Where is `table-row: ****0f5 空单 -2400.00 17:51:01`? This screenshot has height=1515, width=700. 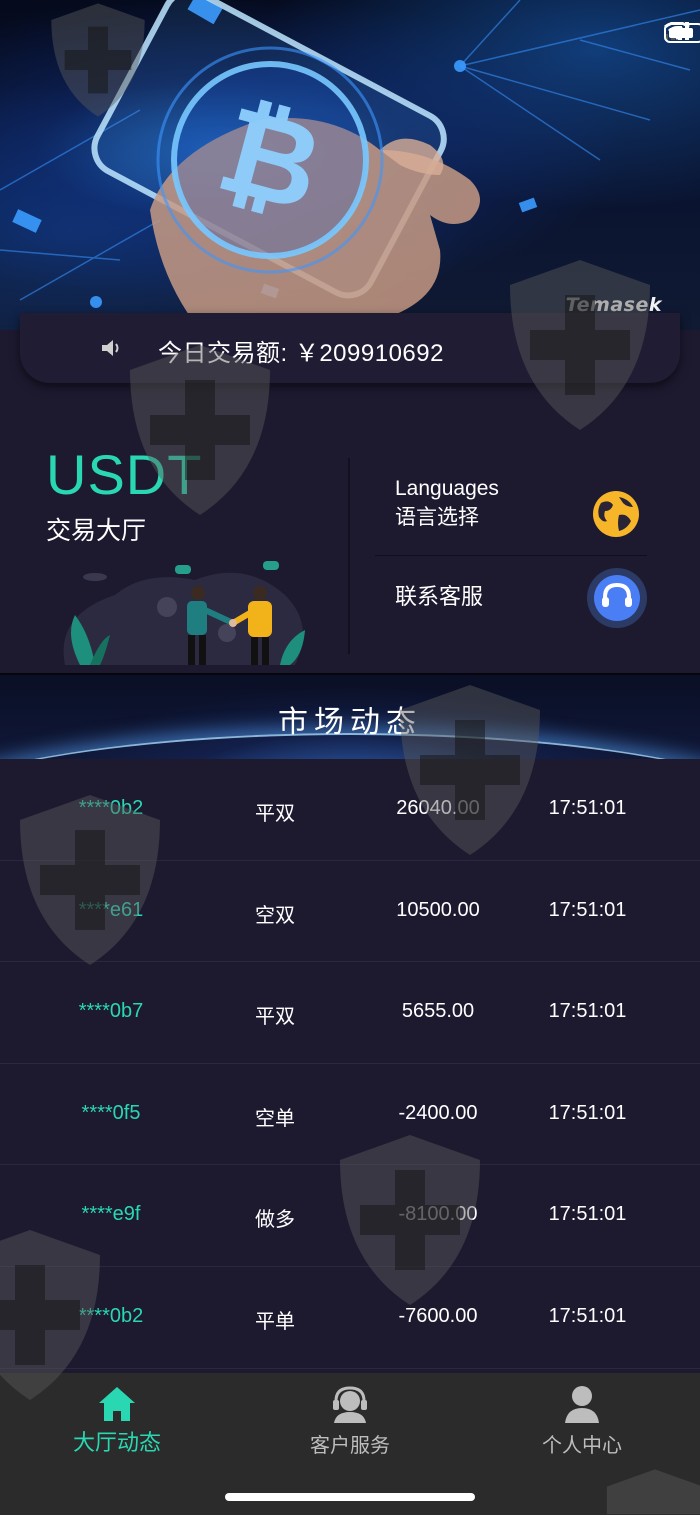 table-row: ****0f5 空单 -2400.00 17:51:01 is located at coordinates (350, 1115).